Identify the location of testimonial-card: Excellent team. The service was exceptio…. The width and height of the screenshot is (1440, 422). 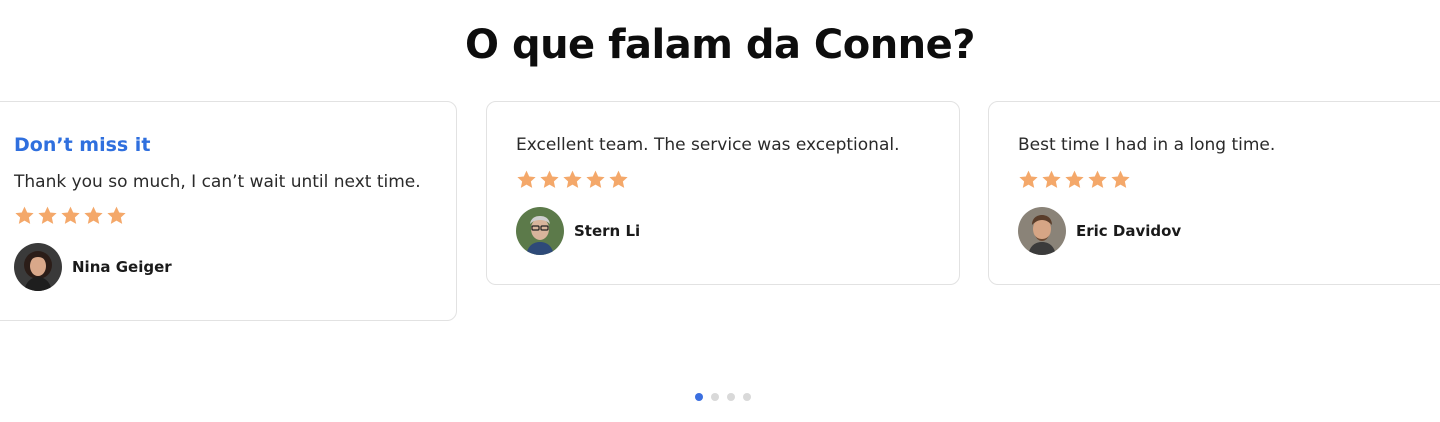
(723, 193).